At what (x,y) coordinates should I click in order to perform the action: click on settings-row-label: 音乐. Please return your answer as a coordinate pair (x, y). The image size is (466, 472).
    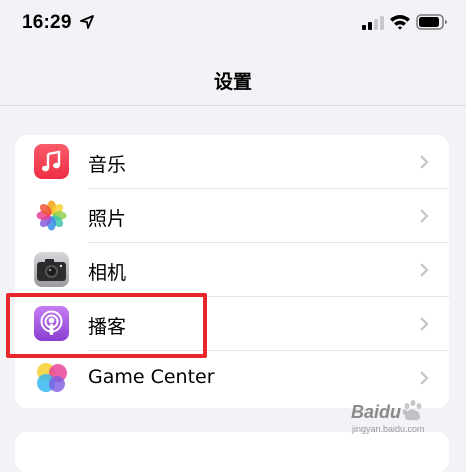
    Looking at the image, I should click on (107, 165).